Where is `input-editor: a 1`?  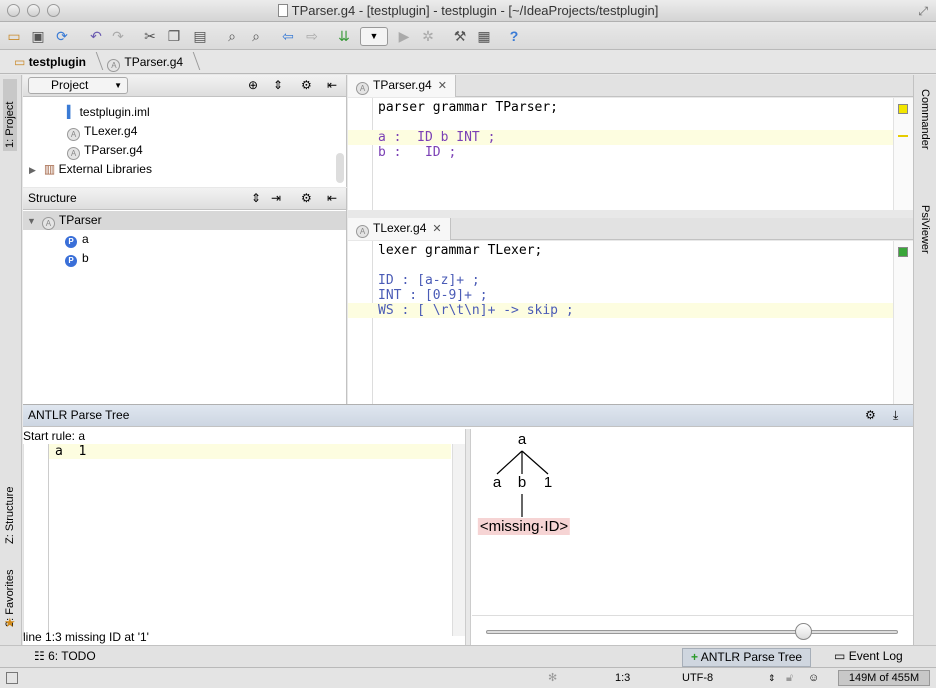
input-editor: a 1 is located at coordinates (244, 540).